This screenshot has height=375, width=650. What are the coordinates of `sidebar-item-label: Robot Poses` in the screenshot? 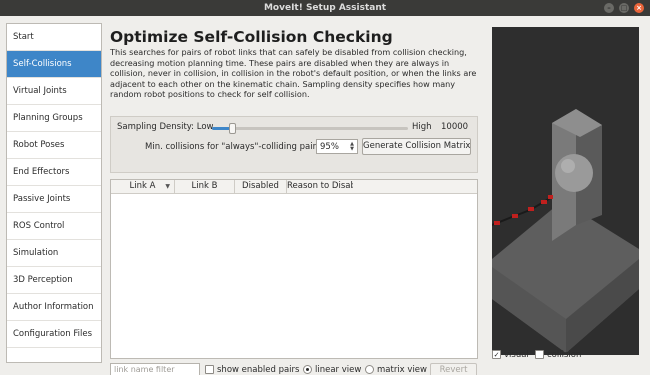 It's located at (39, 145).